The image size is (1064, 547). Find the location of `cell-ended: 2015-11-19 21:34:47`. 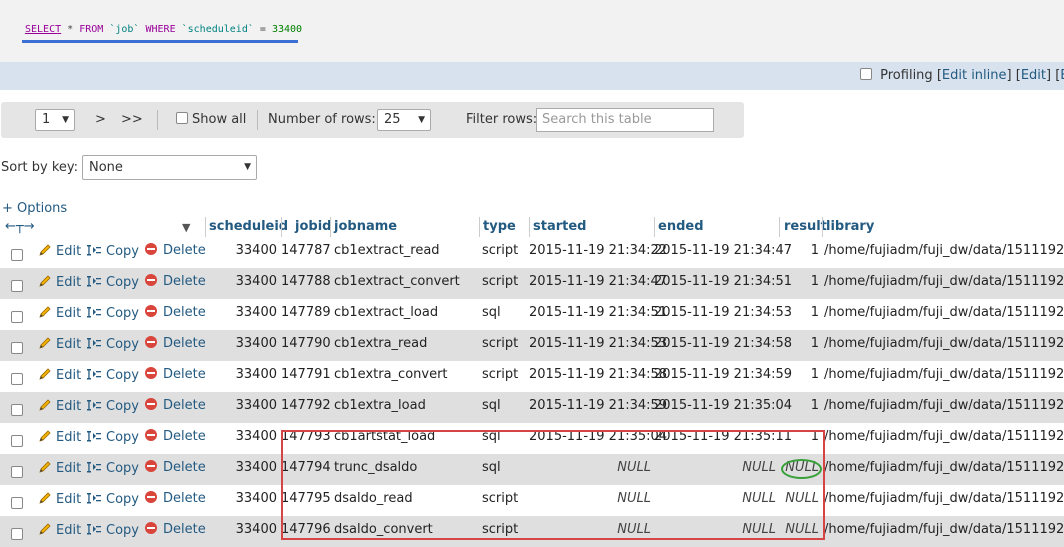

cell-ended: 2015-11-19 21:34:47 is located at coordinates (723, 250).